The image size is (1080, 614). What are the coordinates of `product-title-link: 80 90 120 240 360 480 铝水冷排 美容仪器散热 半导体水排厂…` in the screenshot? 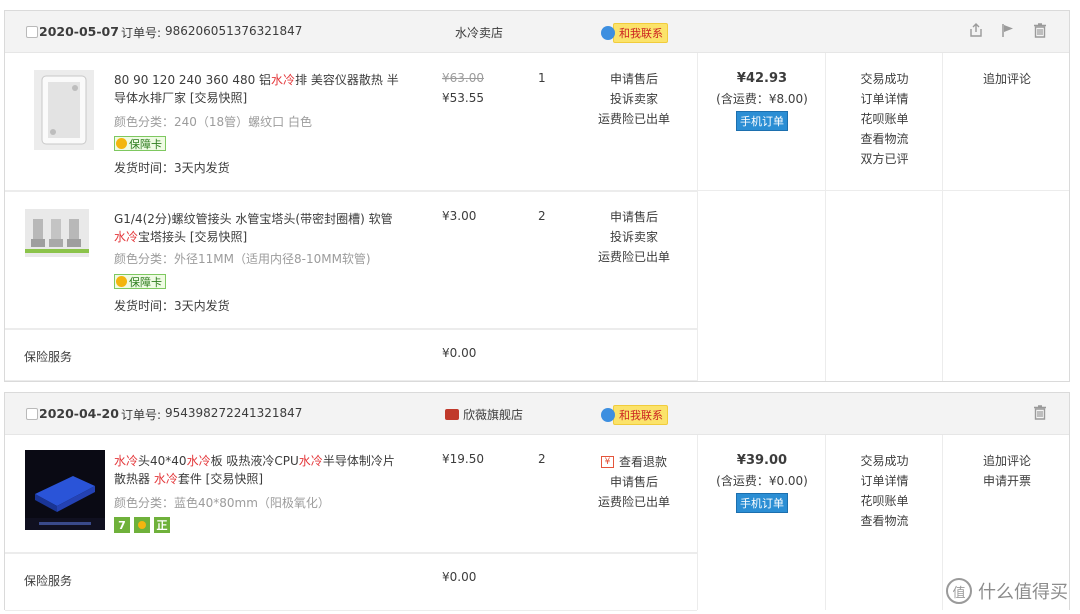 It's located at (259, 89).